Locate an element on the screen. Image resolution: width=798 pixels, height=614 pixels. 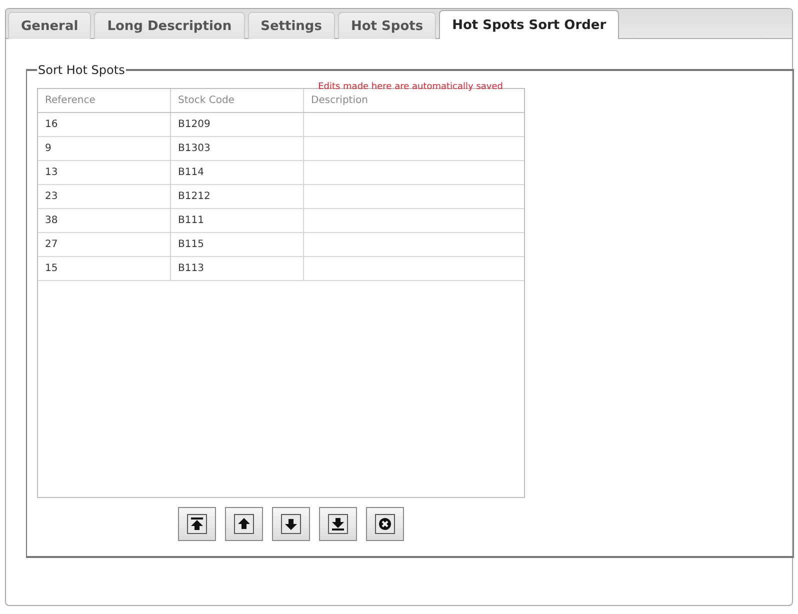
tab: General is located at coordinates (50, 25).